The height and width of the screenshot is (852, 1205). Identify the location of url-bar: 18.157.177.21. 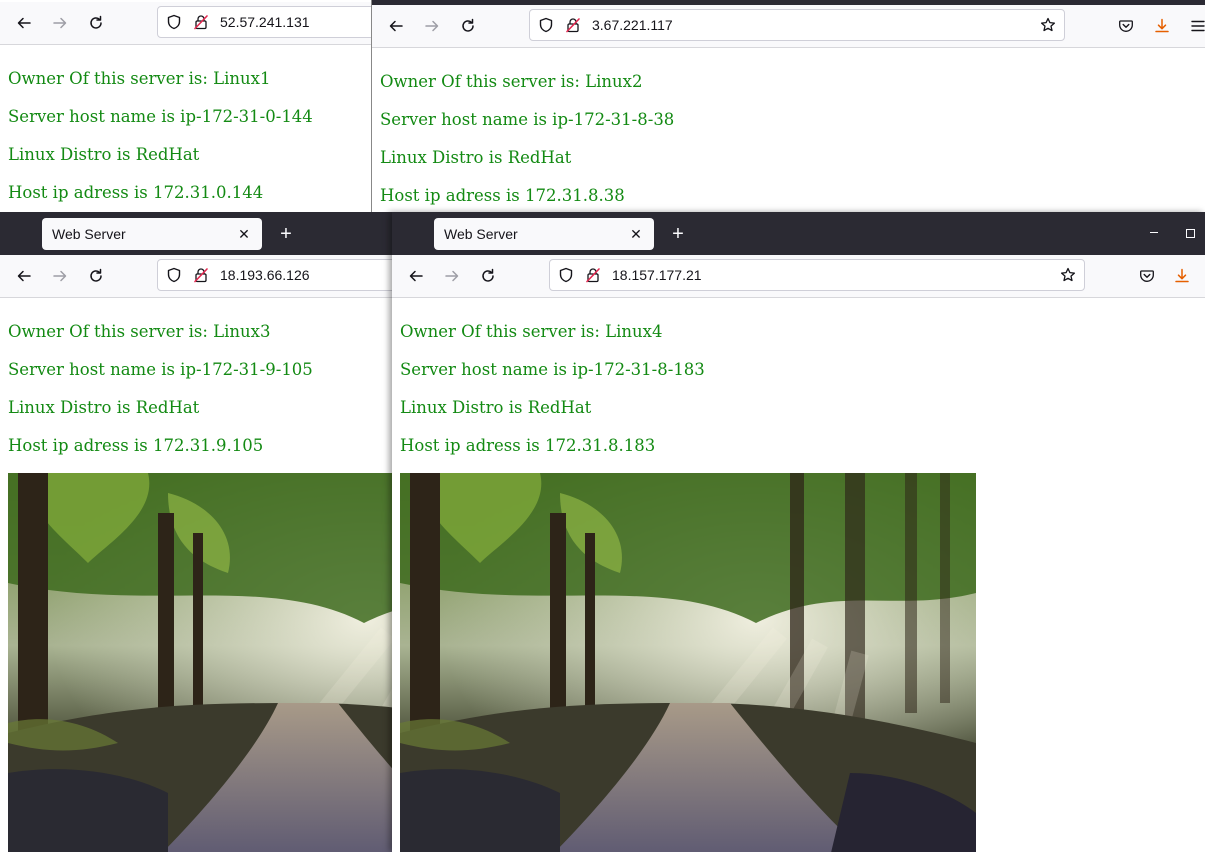
(817, 275).